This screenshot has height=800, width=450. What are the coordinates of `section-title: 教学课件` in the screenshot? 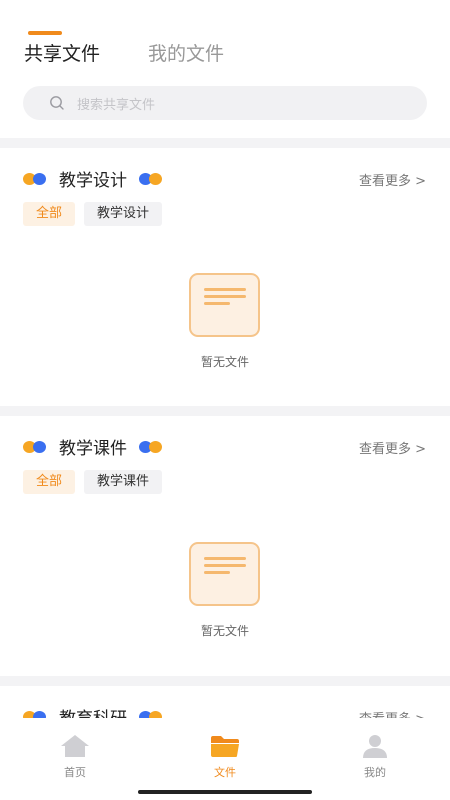 It's located at (93, 449).